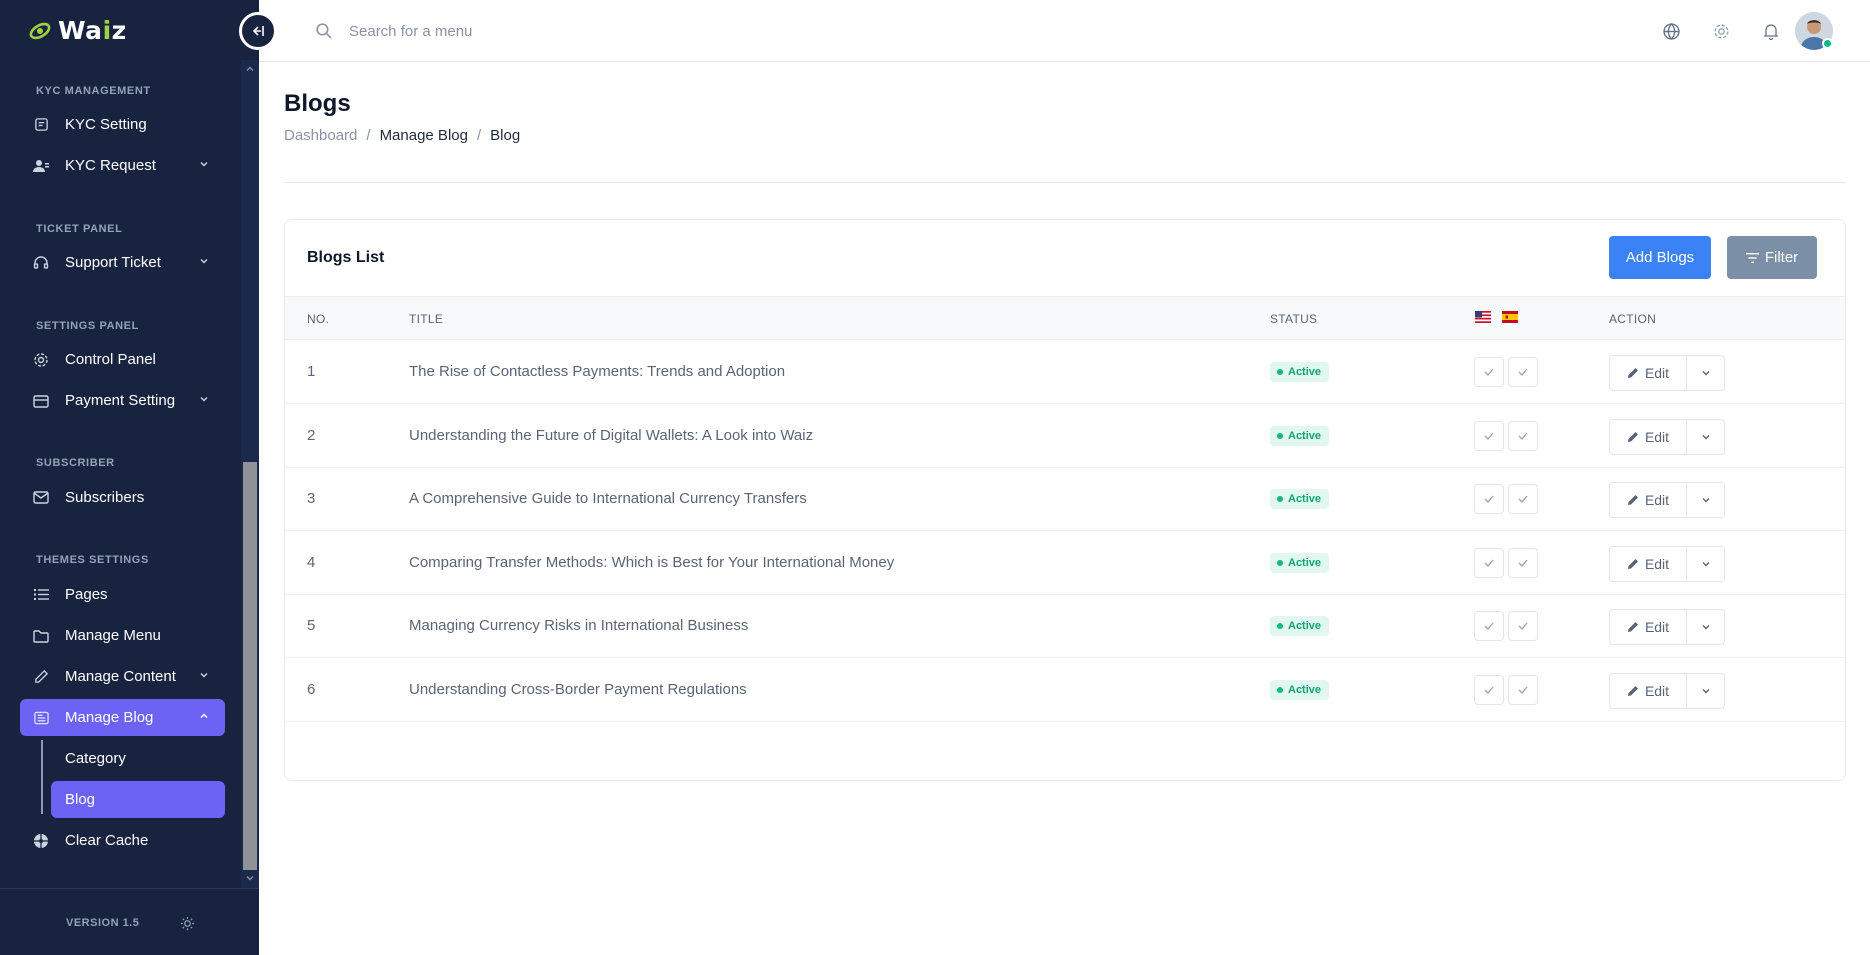 The height and width of the screenshot is (955, 1870). I want to click on section-title-ticket: TICKET PANEL, so click(79, 229).